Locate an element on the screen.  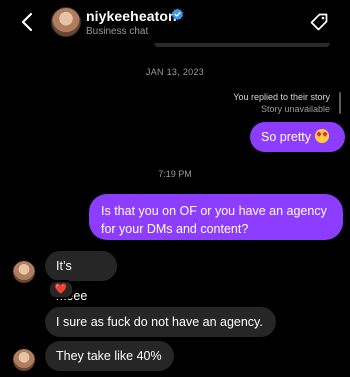
time-separator: 7:19 PM is located at coordinates (175, 174).